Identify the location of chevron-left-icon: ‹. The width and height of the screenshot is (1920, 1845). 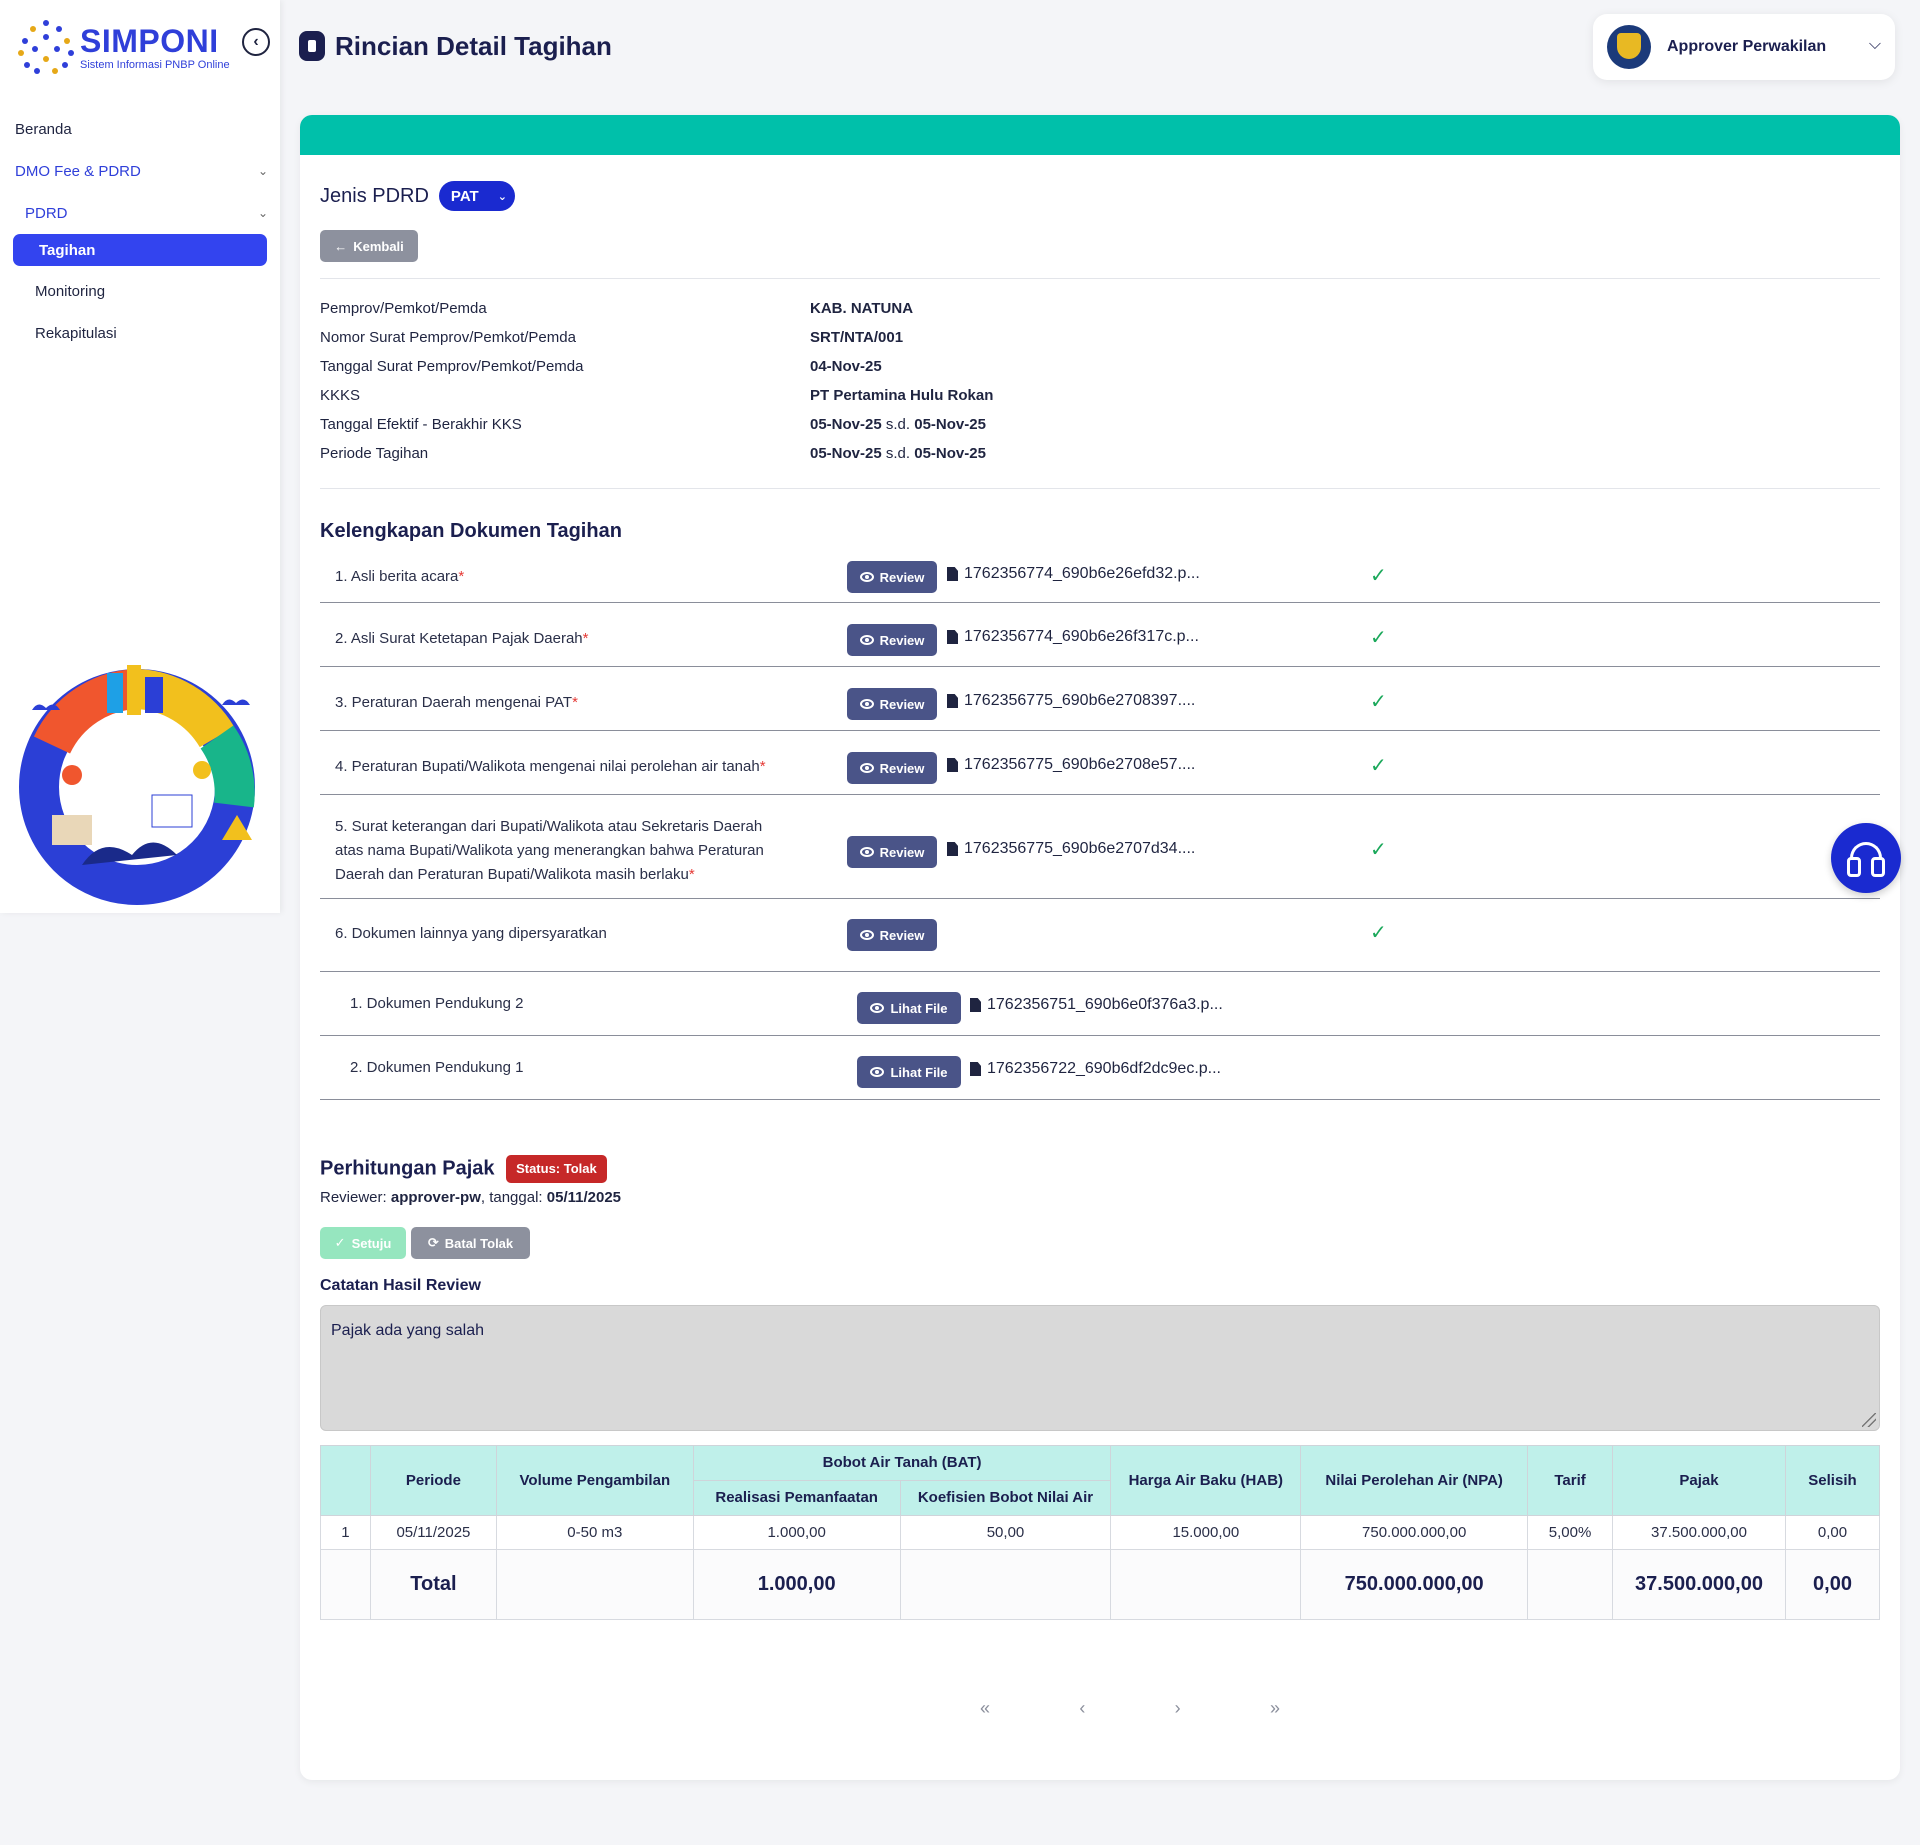
(256, 41).